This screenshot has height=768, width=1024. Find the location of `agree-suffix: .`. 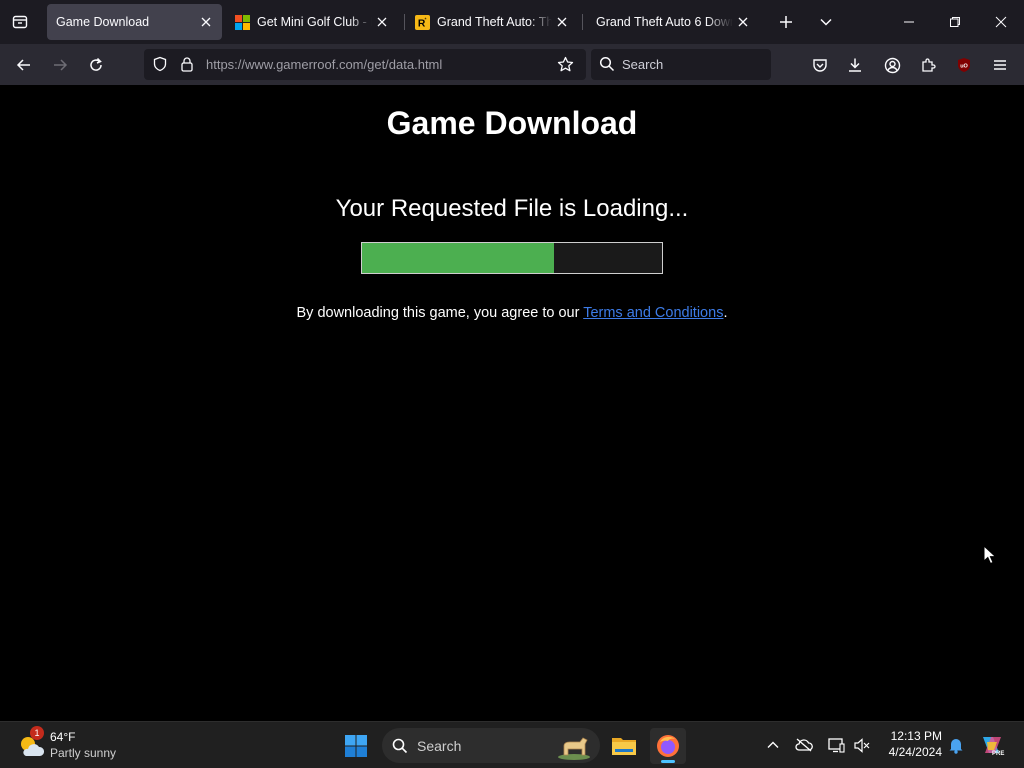

agree-suffix: . is located at coordinates (725, 313).